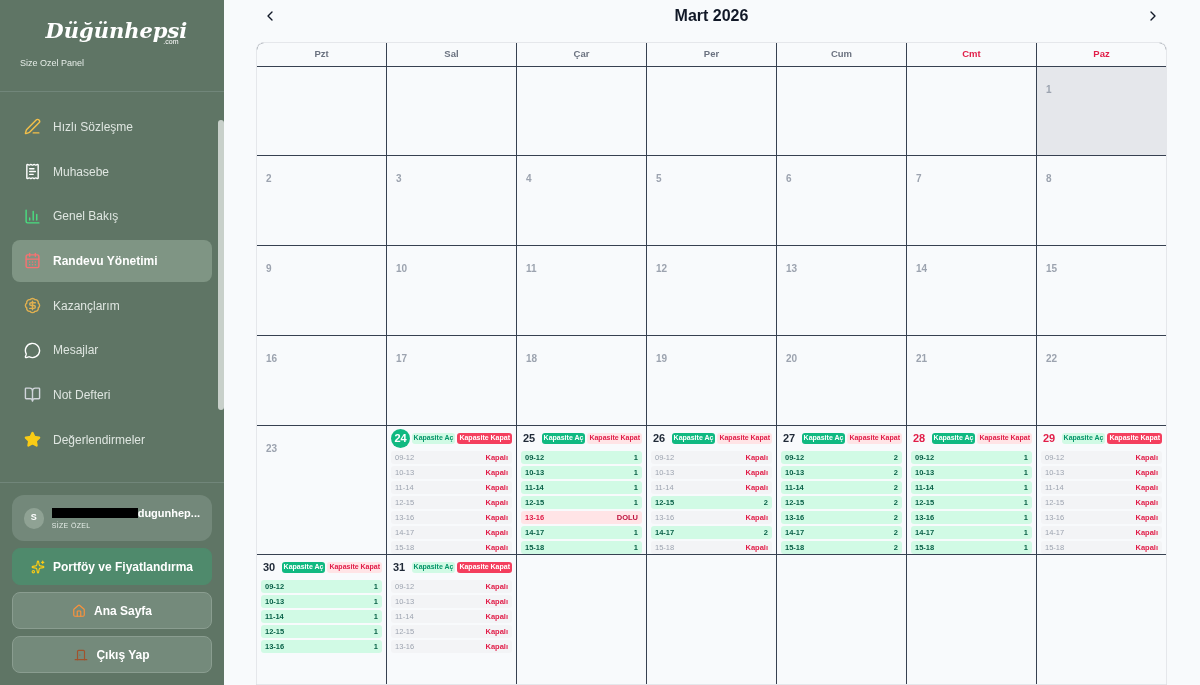 This screenshot has height=685, width=1200. What do you see at coordinates (792, 358) in the screenshot?
I see `day-number: 20` at bounding box center [792, 358].